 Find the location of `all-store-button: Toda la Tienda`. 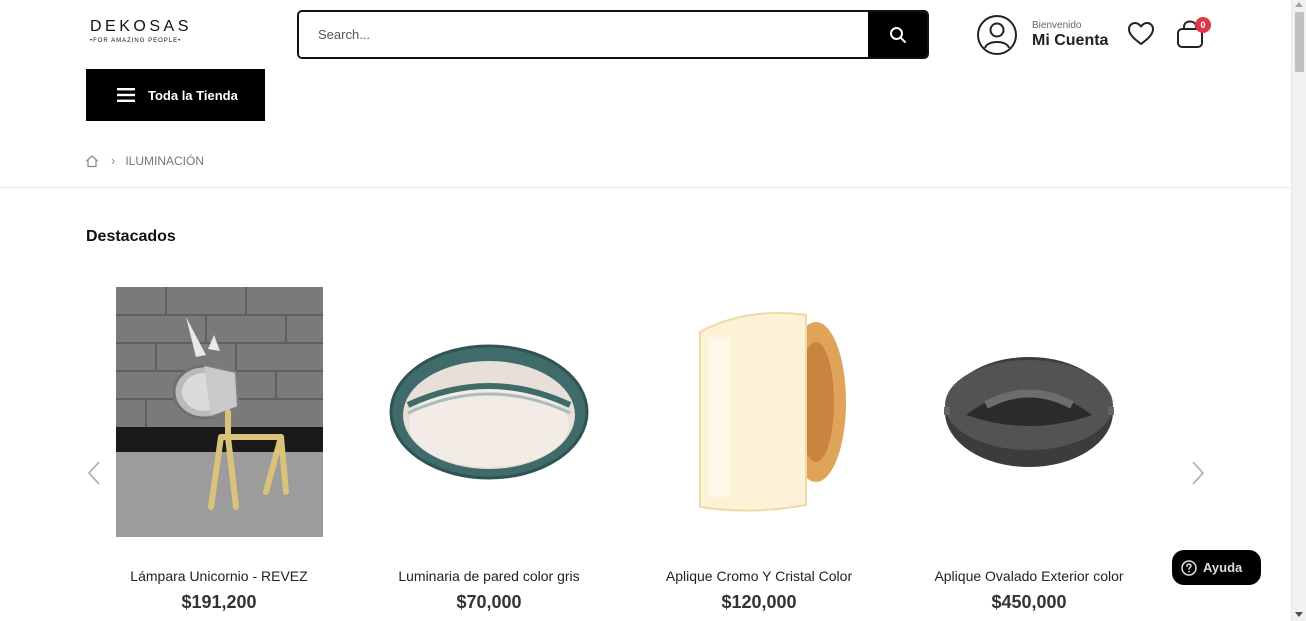

all-store-button: Toda la Tienda is located at coordinates (175, 95).